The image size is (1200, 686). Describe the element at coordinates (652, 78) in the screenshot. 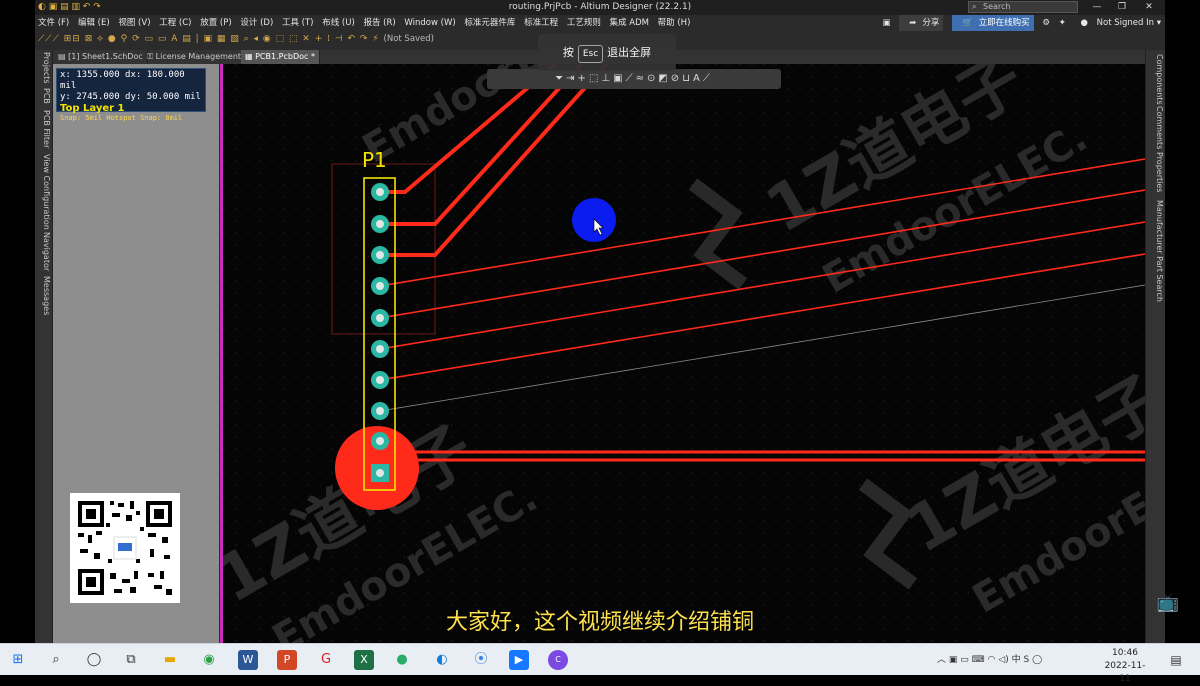

I see `via-icon: ⊙` at that location.